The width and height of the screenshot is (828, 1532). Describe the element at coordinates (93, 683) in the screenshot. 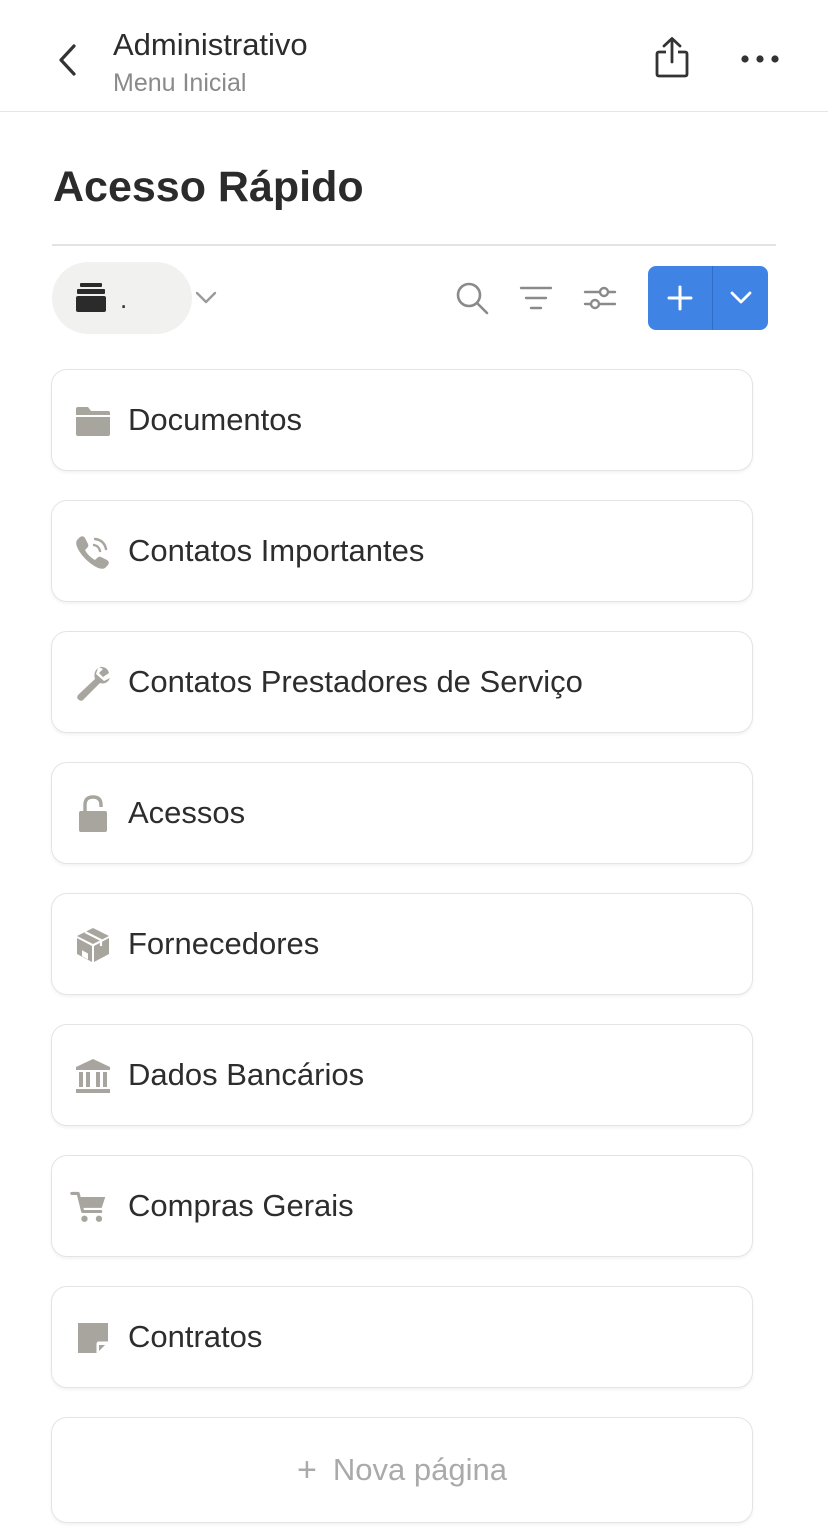

I see `wrench-icon` at that location.